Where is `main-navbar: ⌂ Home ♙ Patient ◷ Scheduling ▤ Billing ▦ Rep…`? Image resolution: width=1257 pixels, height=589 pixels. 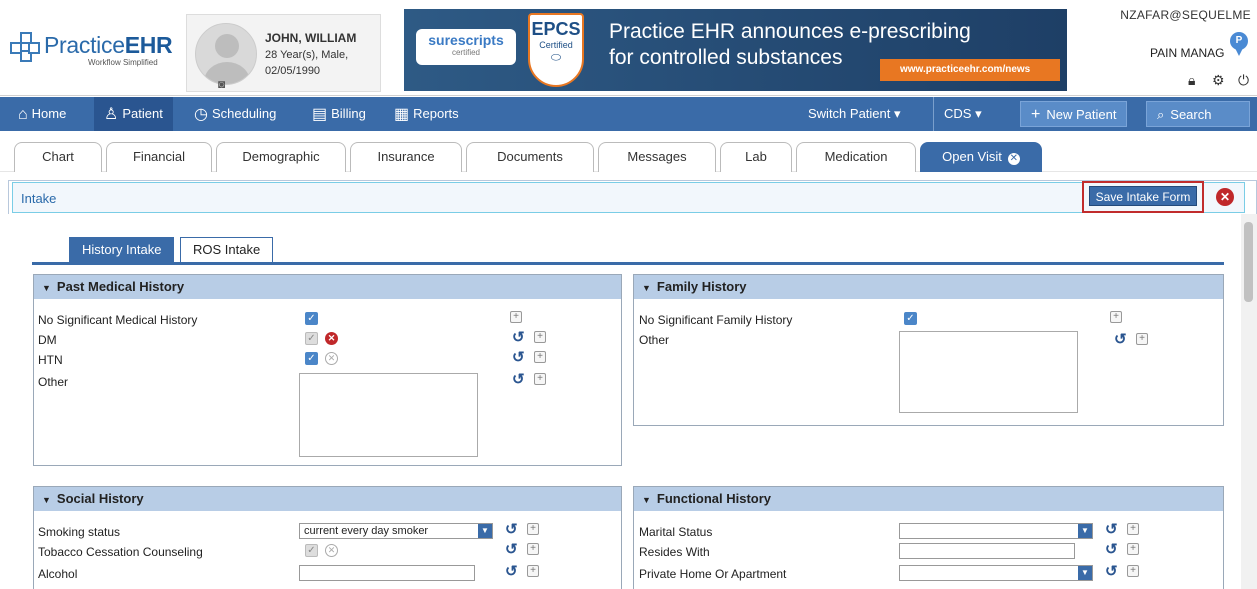
main-navbar: ⌂ Home ♙ Patient ◷ Scheduling ▤ Billing ▦ Rep… is located at coordinates (628, 114).